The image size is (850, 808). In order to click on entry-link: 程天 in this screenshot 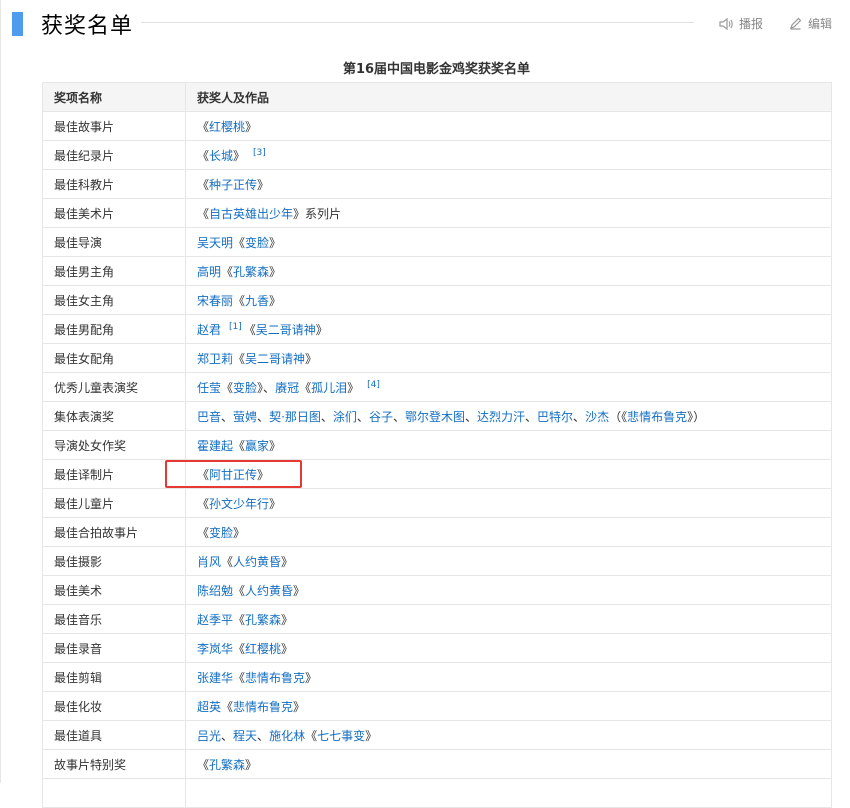, I will do `click(245, 736)`.